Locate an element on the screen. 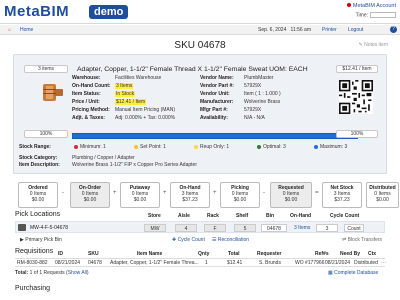 The width and height of the screenshot is (400, 300). req-total-label: Total: is located at coordinates (22, 273).